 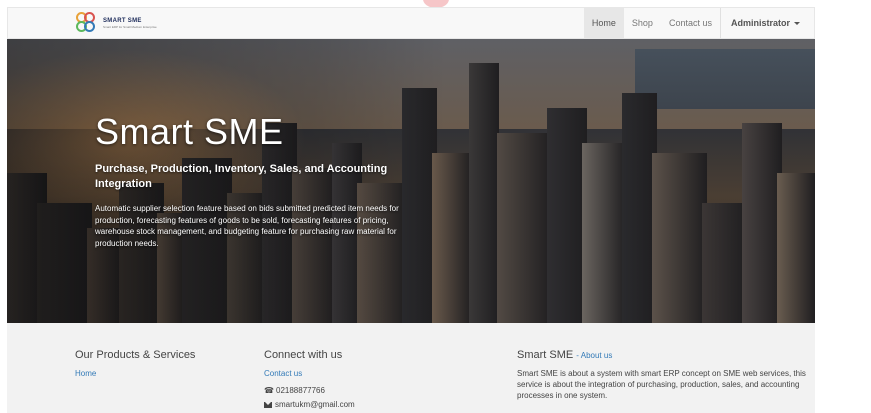 What do you see at coordinates (690, 23) in the screenshot?
I see `nav-contact-us: Contact us` at bounding box center [690, 23].